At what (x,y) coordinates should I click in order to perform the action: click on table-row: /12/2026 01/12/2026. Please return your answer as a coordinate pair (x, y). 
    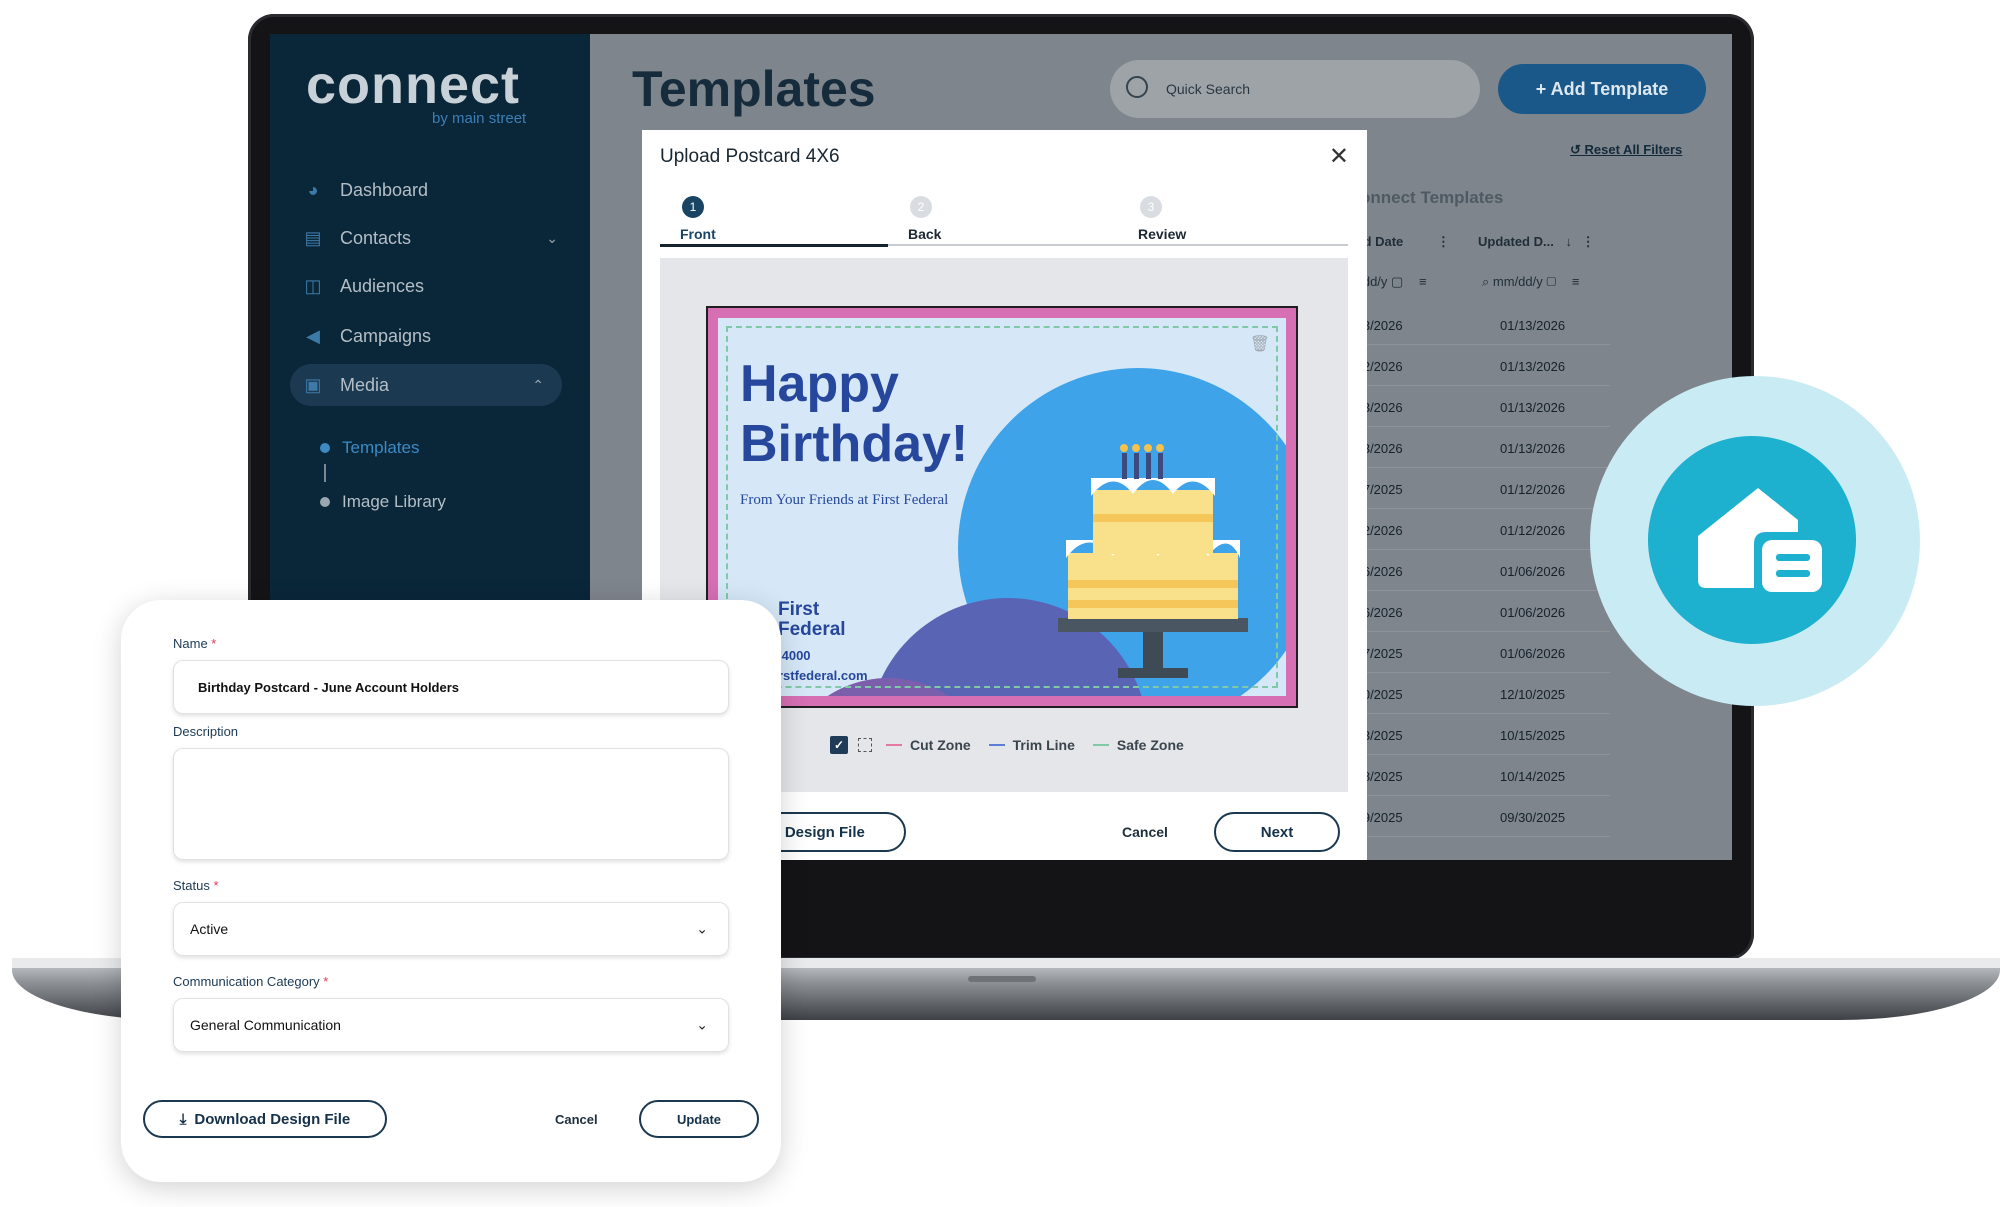
    Looking at the image, I should click on (1480, 529).